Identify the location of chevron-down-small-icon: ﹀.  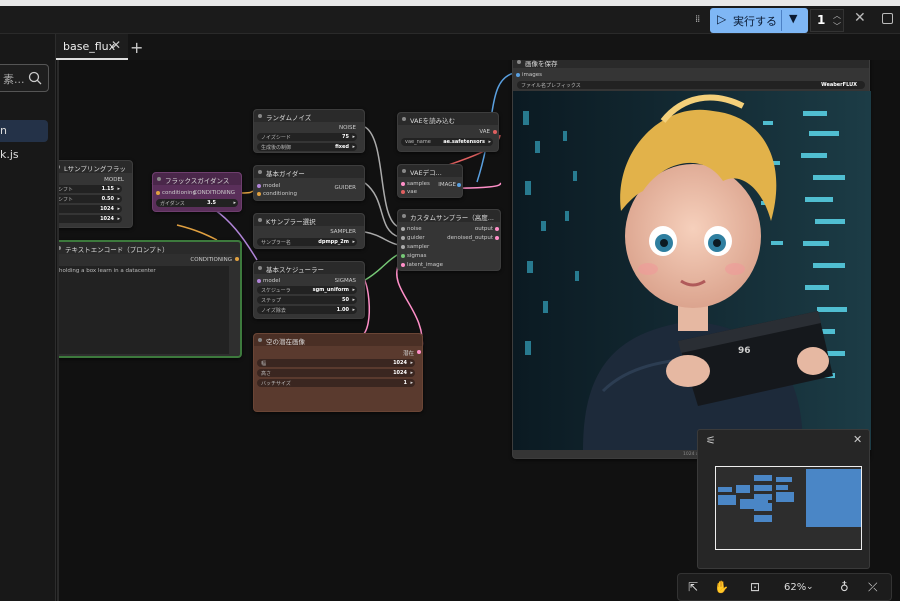
(837, 26).